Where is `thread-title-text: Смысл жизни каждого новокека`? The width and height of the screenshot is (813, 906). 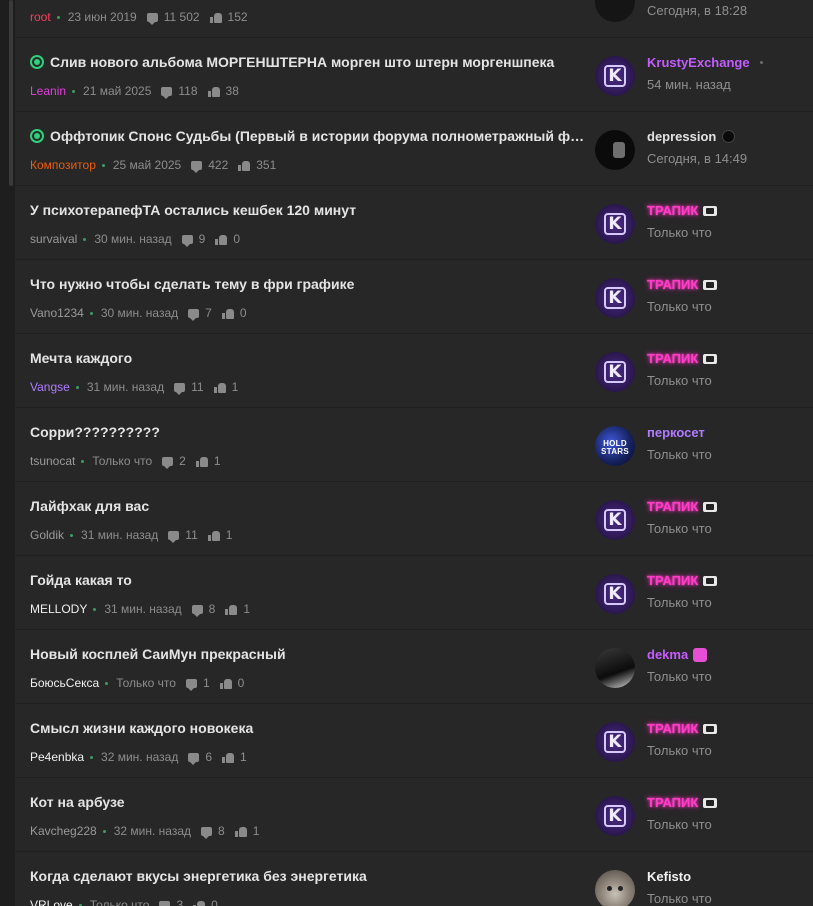 thread-title-text: Смысл жизни каждого новокека is located at coordinates (141, 728).